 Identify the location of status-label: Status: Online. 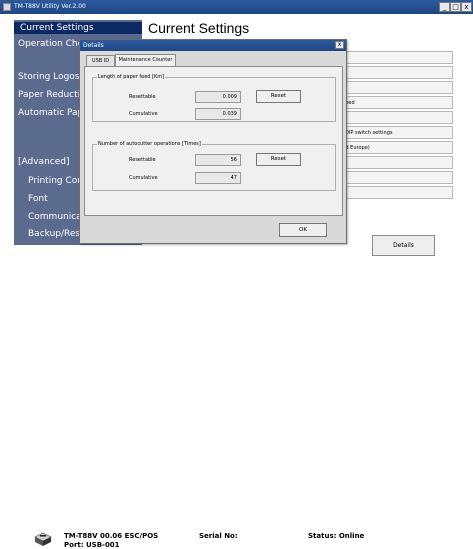
(336, 536).